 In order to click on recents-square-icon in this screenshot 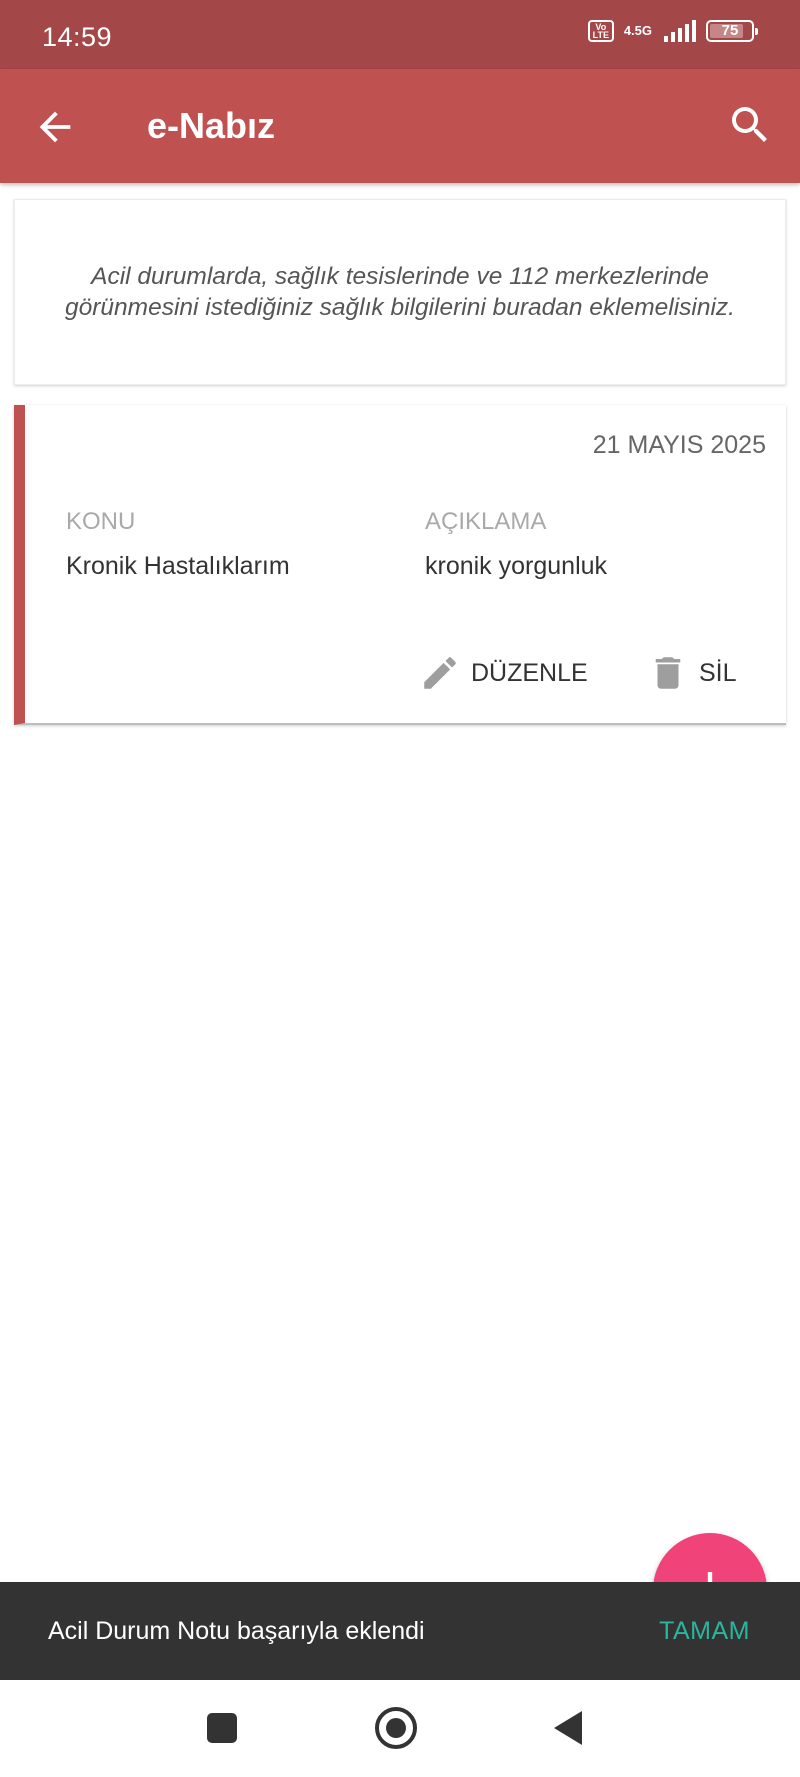, I will do `click(222, 1728)`.